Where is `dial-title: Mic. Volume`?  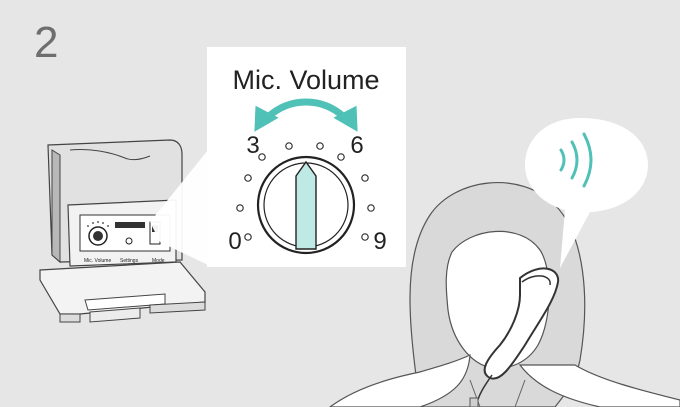 dial-title: Mic. Volume is located at coordinates (305, 80).